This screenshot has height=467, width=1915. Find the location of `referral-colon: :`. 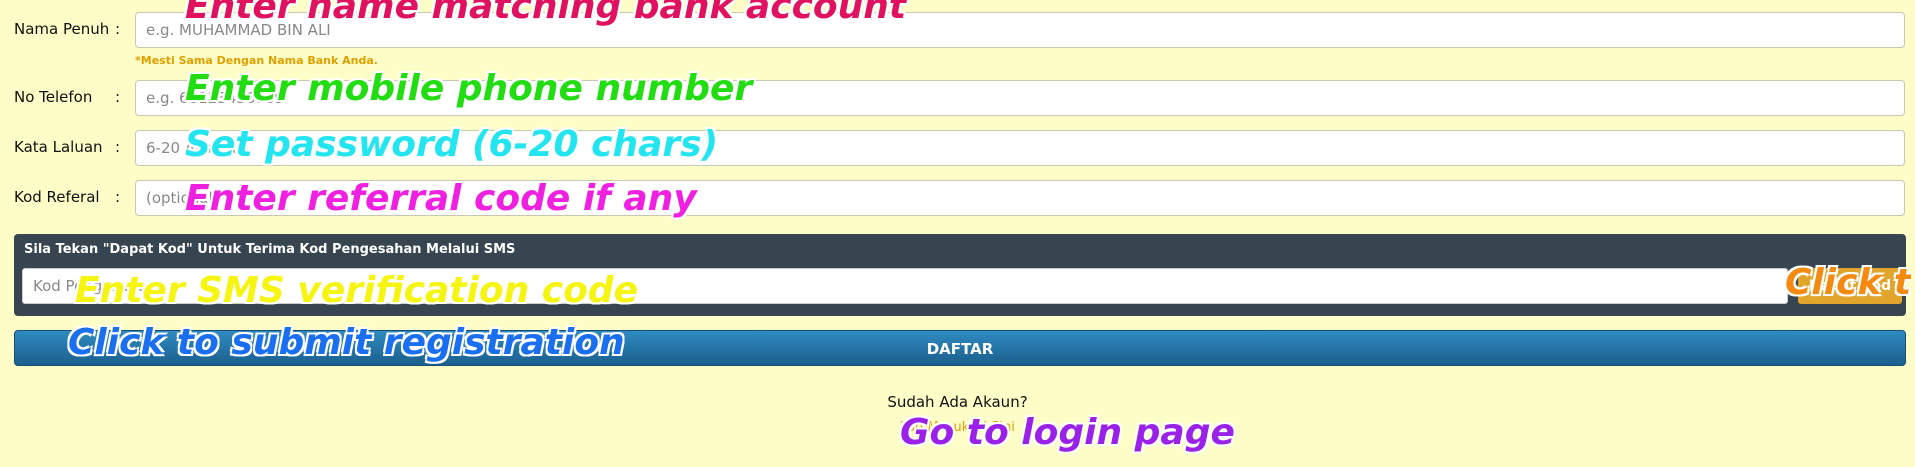

referral-colon: : is located at coordinates (118, 197).